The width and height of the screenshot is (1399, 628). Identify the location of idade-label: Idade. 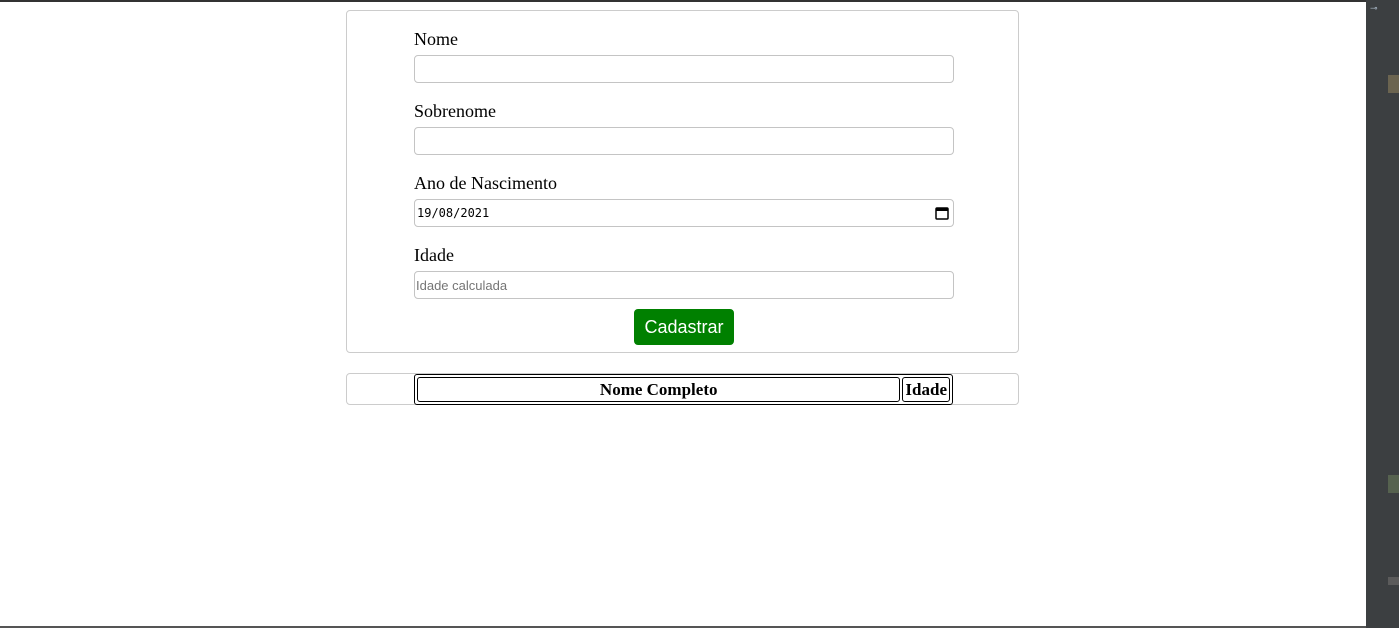
(434, 255).